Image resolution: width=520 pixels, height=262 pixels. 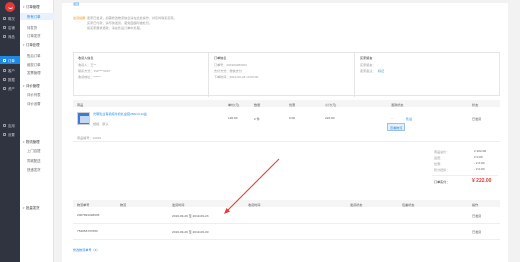 What do you see at coordinates (252, 186) in the screenshot?
I see `annotation-arrow` at bounding box center [252, 186].